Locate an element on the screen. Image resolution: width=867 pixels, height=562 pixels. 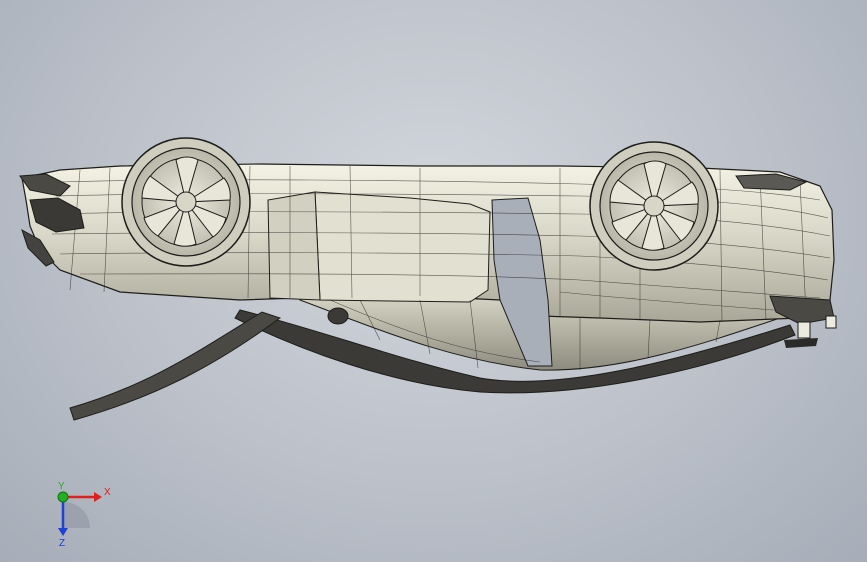
rear-diffuser is located at coordinates (802, 310).